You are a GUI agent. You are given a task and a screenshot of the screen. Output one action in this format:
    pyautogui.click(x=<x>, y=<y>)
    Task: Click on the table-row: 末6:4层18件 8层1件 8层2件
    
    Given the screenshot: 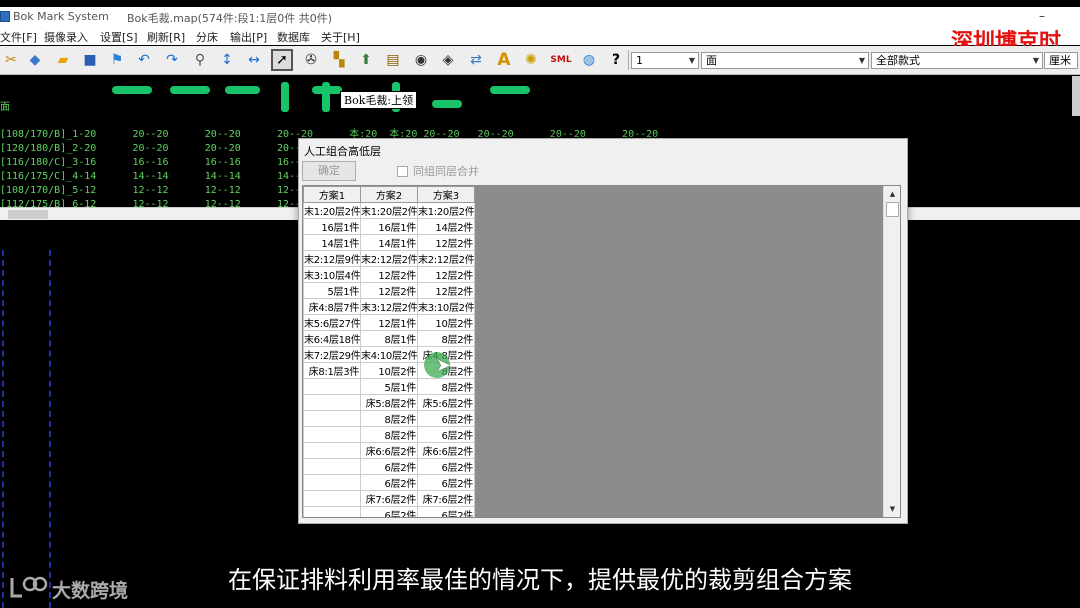 What is the action you would take?
    pyautogui.click(x=389, y=338)
    